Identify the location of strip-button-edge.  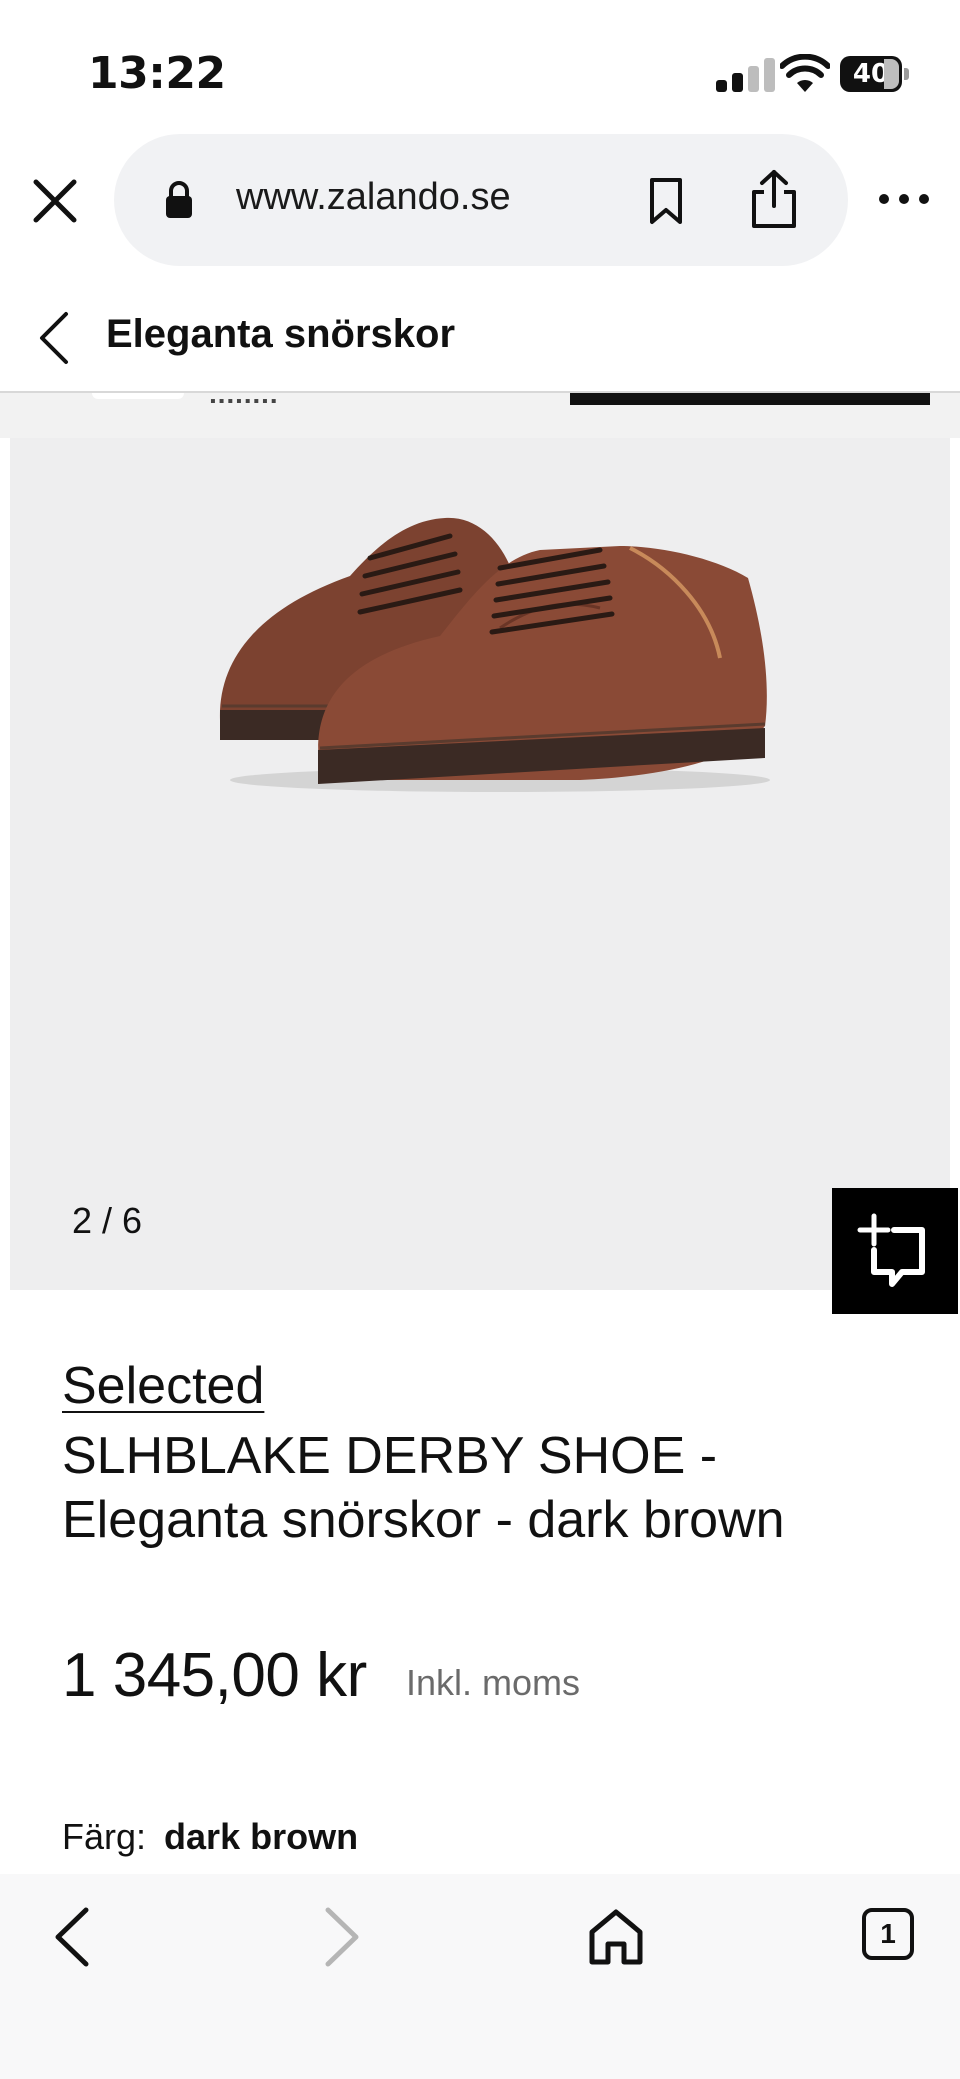
(750, 399).